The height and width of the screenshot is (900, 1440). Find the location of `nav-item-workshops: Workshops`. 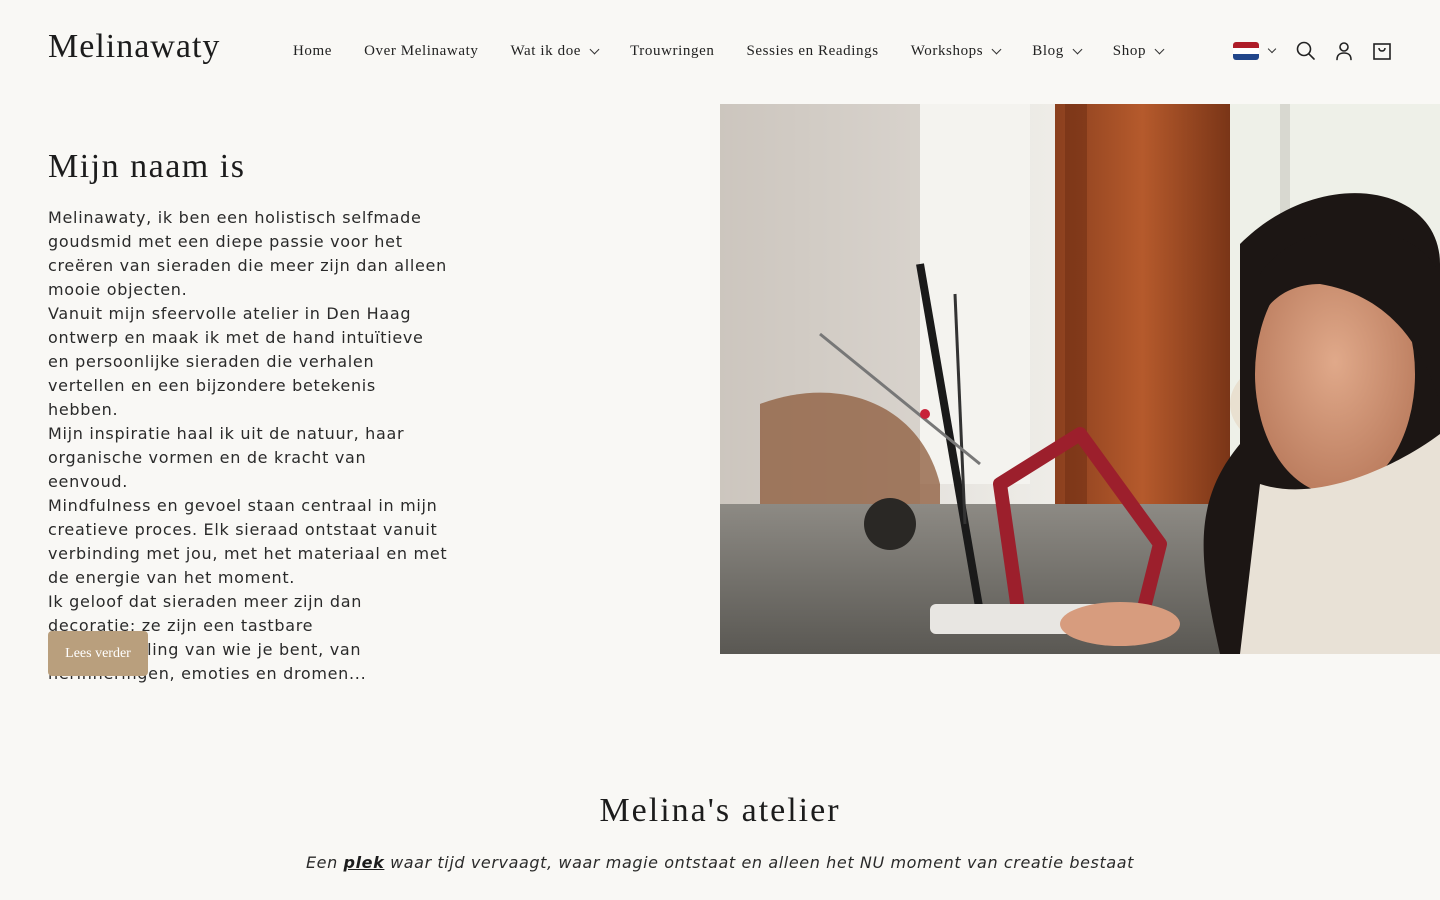

nav-item-workshops: Workshops is located at coordinates (956, 51).